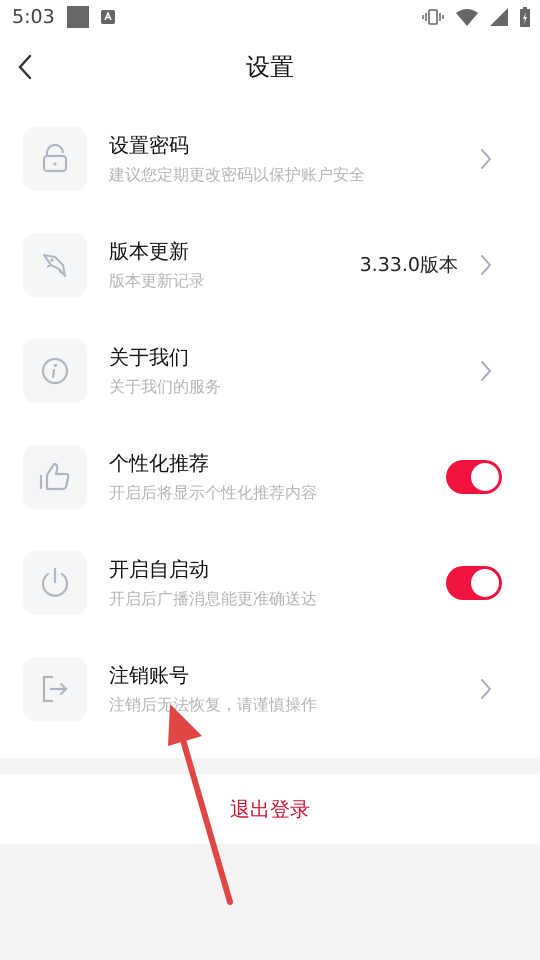 This screenshot has height=960, width=540. What do you see at coordinates (159, 463) in the screenshot?
I see `row-title: 个性化推荐` at bounding box center [159, 463].